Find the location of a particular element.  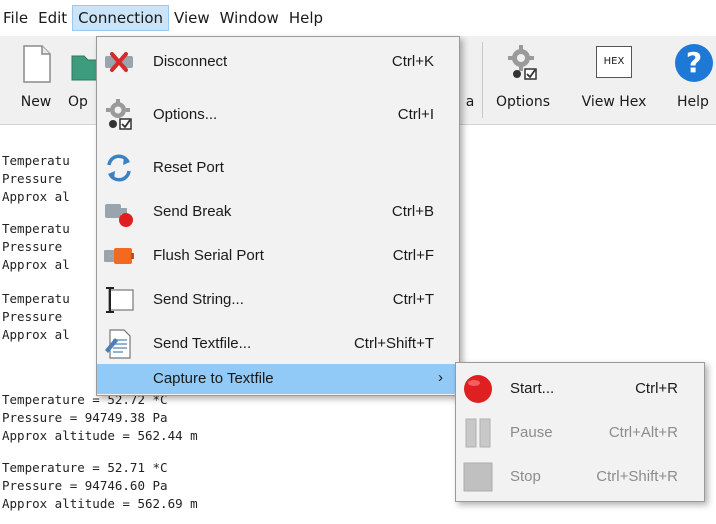

menu-item-reset-port: Reset Port is located at coordinates (278, 168).